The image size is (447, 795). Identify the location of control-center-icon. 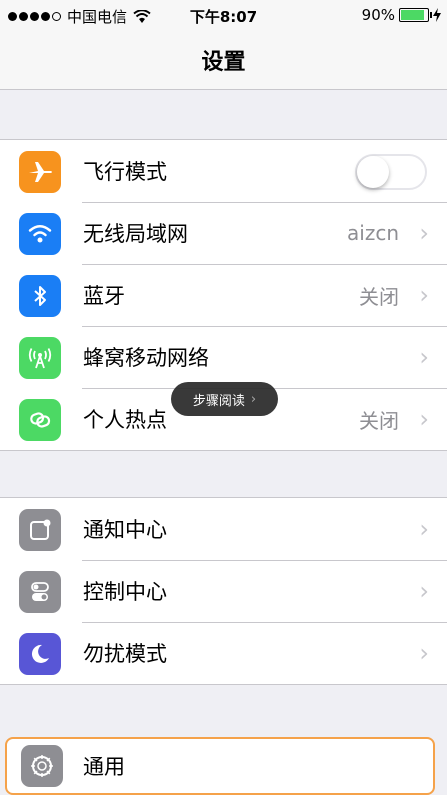
(40, 592).